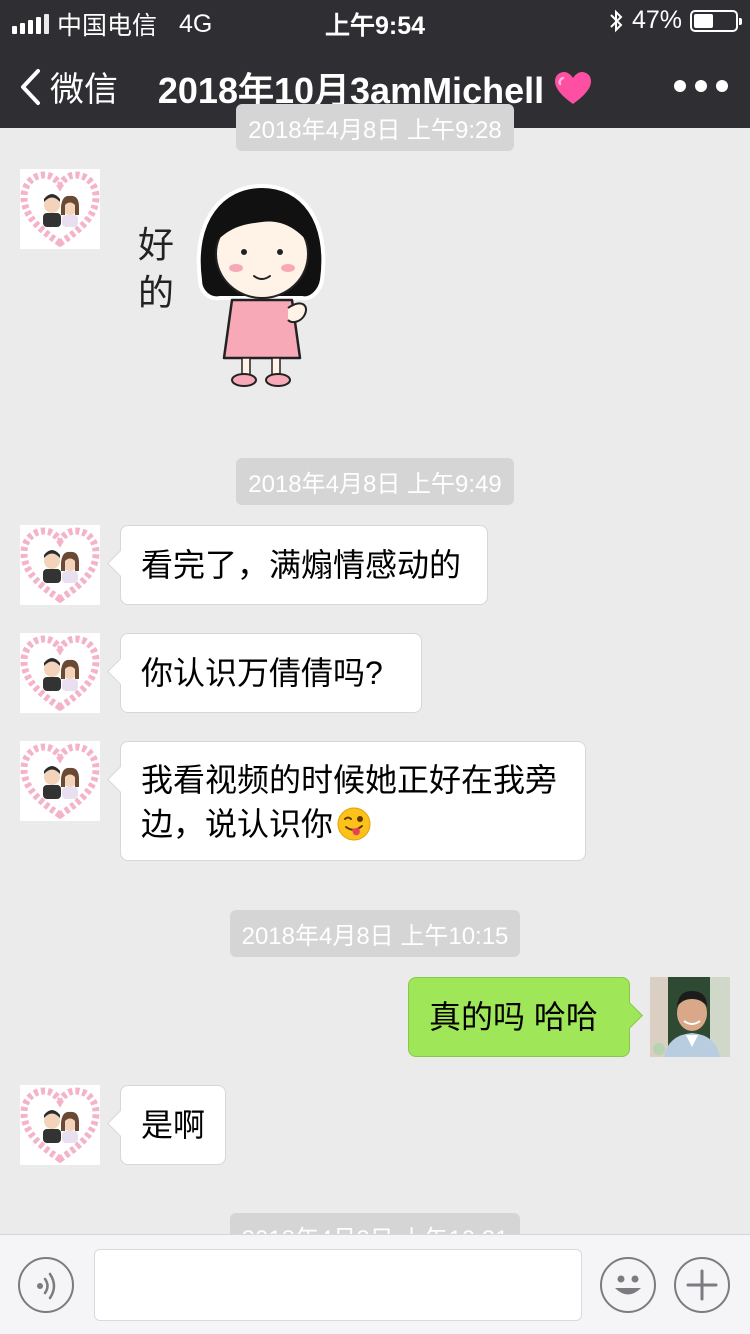 This screenshot has height=1334, width=750. What do you see at coordinates (354, 824) in the screenshot?
I see `winking-tongue-emoji` at bounding box center [354, 824].